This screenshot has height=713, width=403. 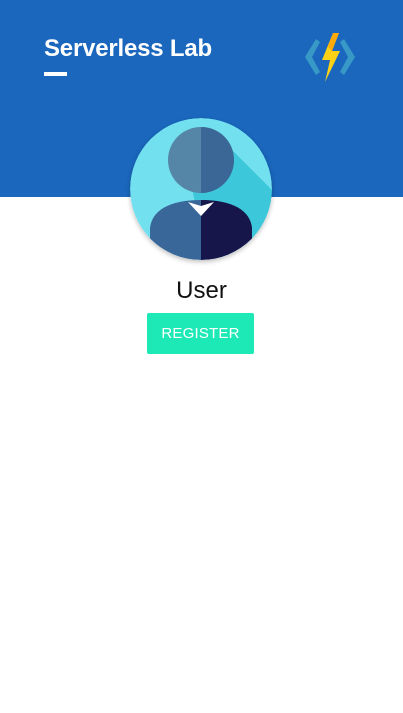 What do you see at coordinates (201, 189) in the screenshot?
I see `user-avatar-icon` at bounding box center [201, 189].